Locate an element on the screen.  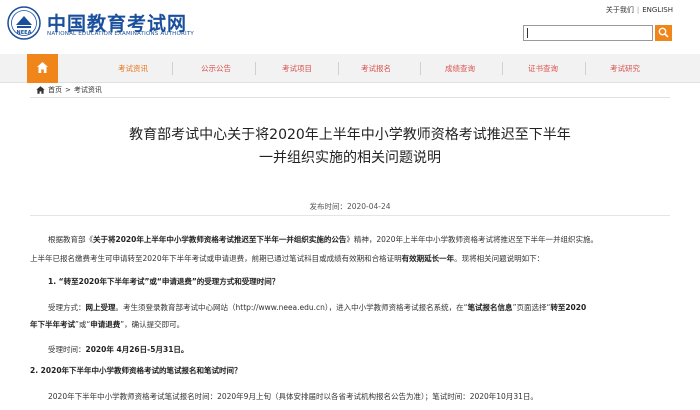
method-option-transfer-cont: 年下半年考试 is located at coordinates (52, 324).